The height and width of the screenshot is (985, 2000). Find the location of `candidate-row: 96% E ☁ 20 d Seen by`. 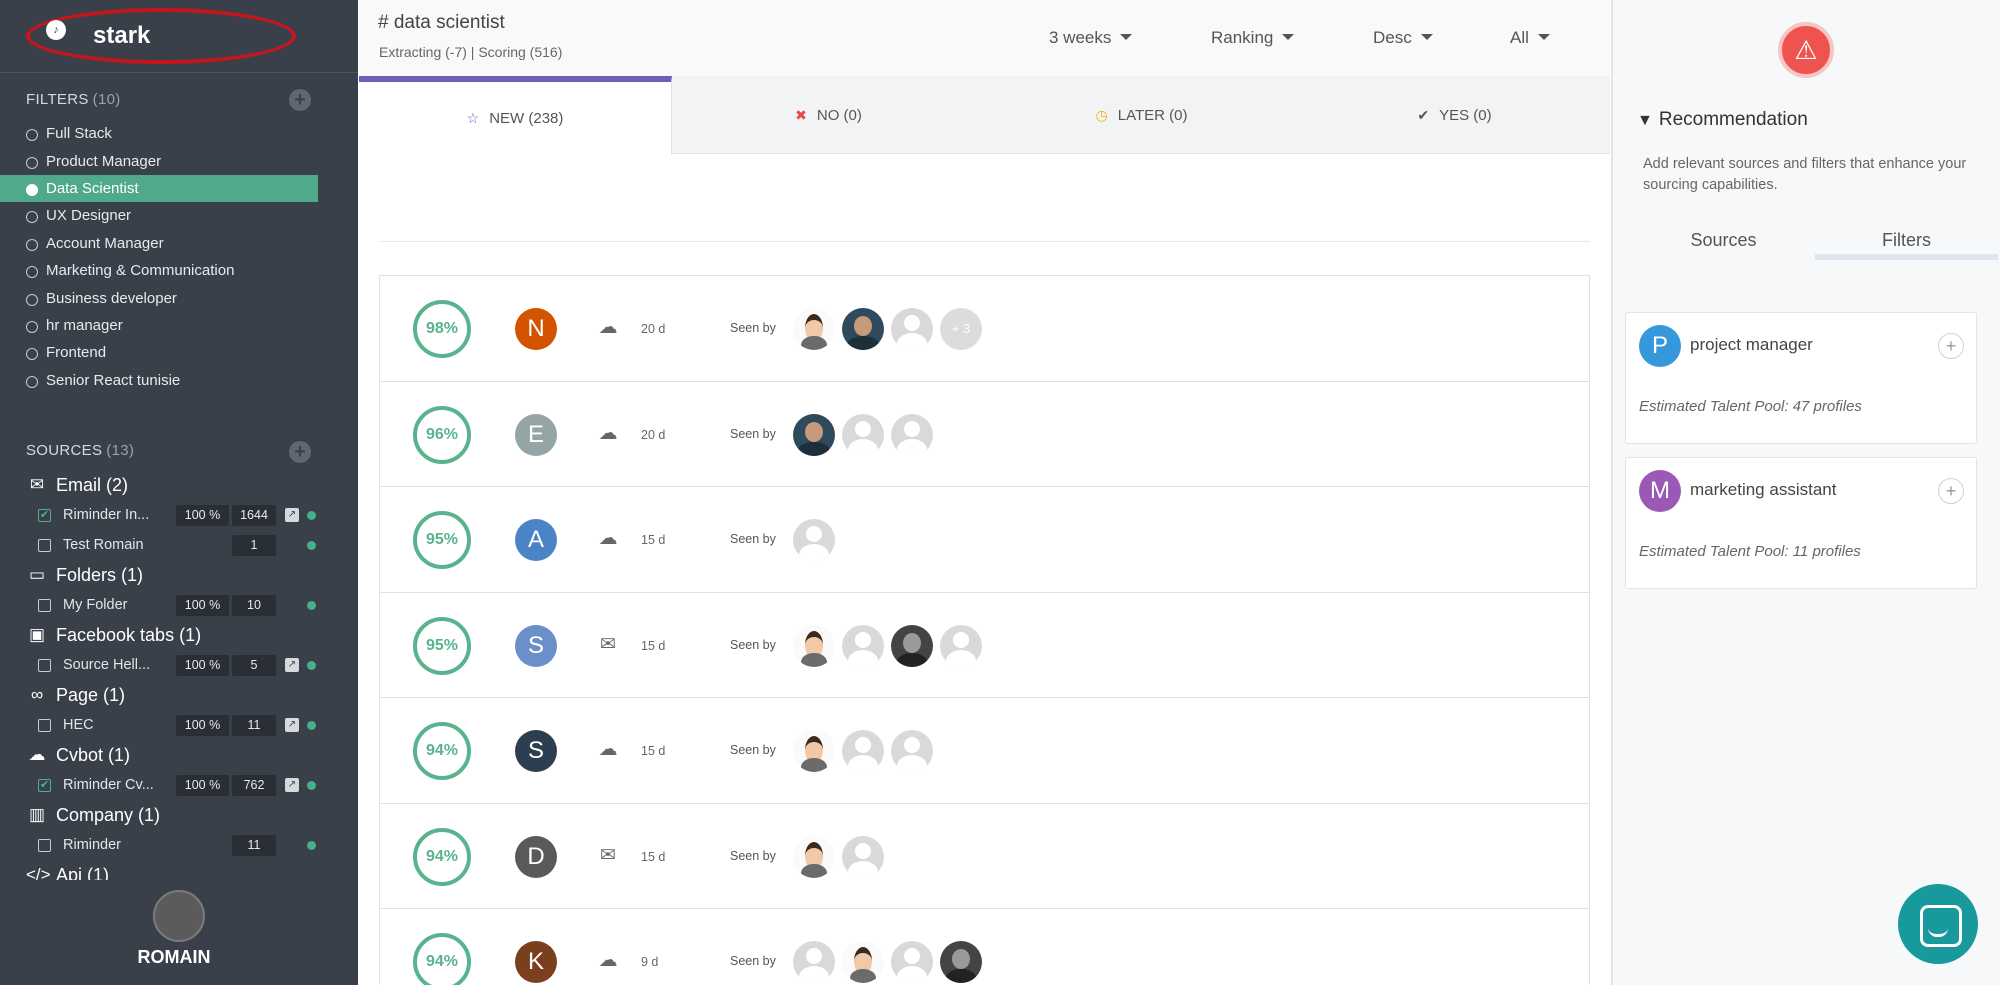

candidate-row: 96% E ☁ 20 d Seen by is located at coordinates (984, 434).